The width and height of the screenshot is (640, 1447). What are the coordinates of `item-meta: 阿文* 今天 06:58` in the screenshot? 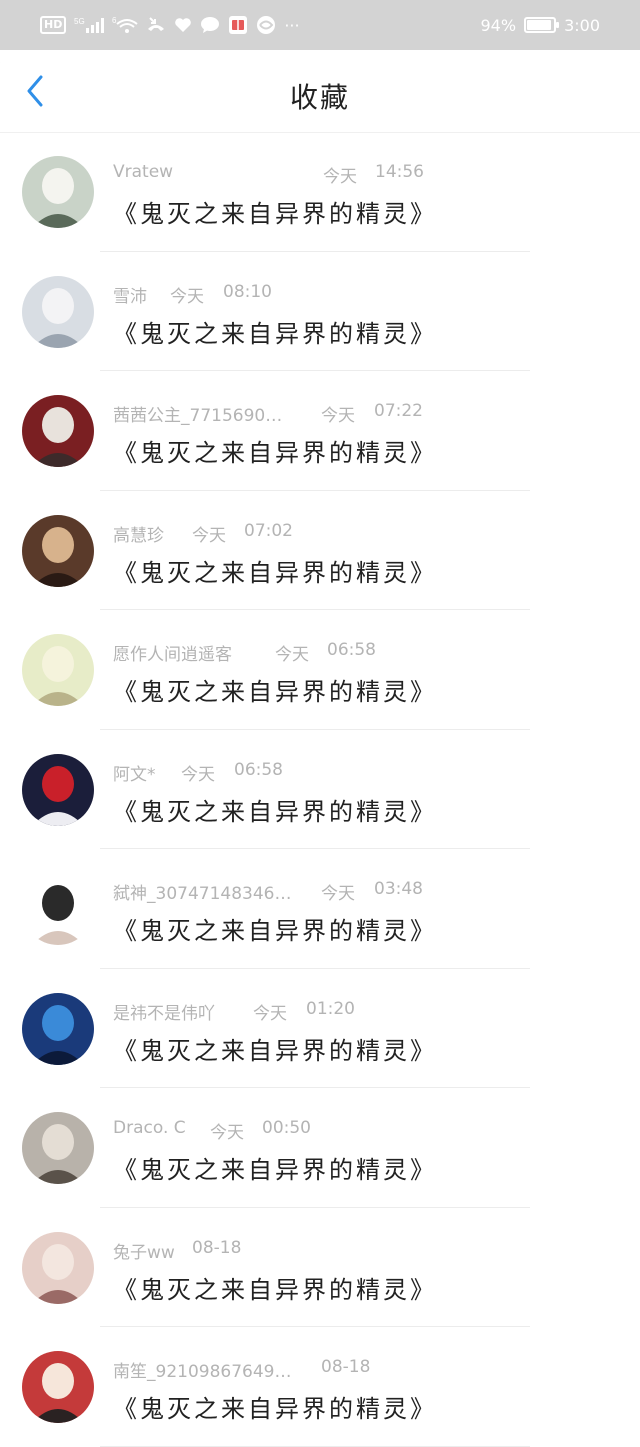 It's located at (366, 772).